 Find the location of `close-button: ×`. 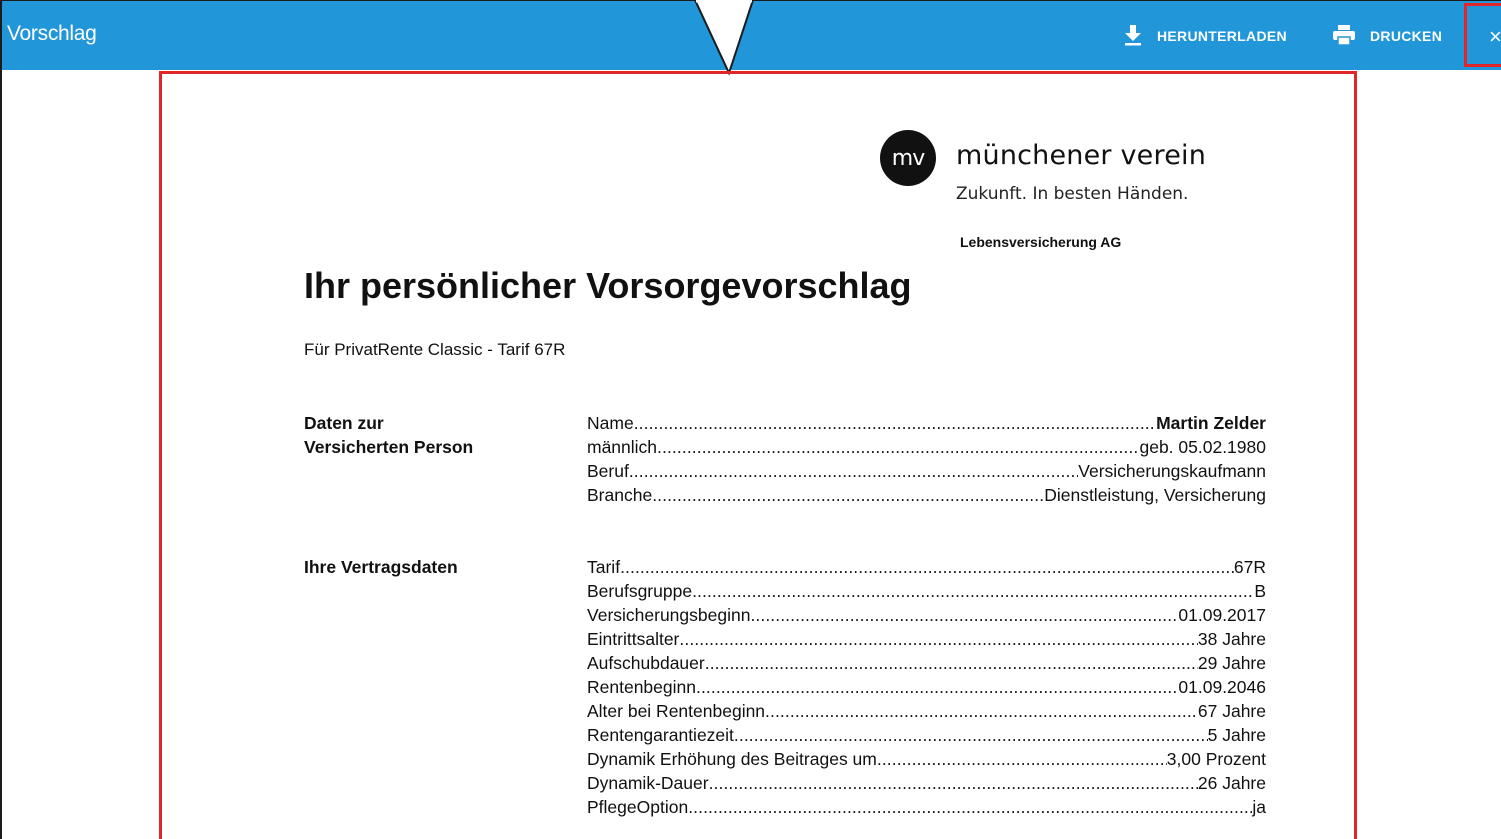

close-button: × is located at coordinates (1482, 35).